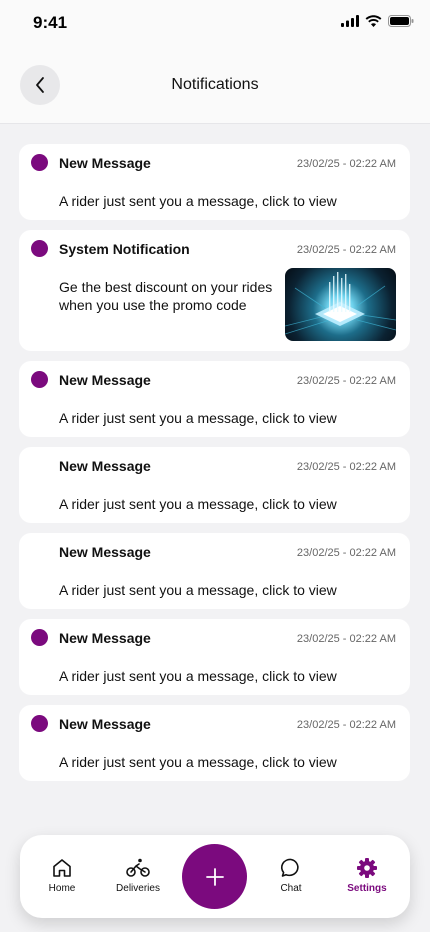 Image resolution: width=430 pixels, height=932 pixels. I want to click on nav-label: Home, so click(62, 888).